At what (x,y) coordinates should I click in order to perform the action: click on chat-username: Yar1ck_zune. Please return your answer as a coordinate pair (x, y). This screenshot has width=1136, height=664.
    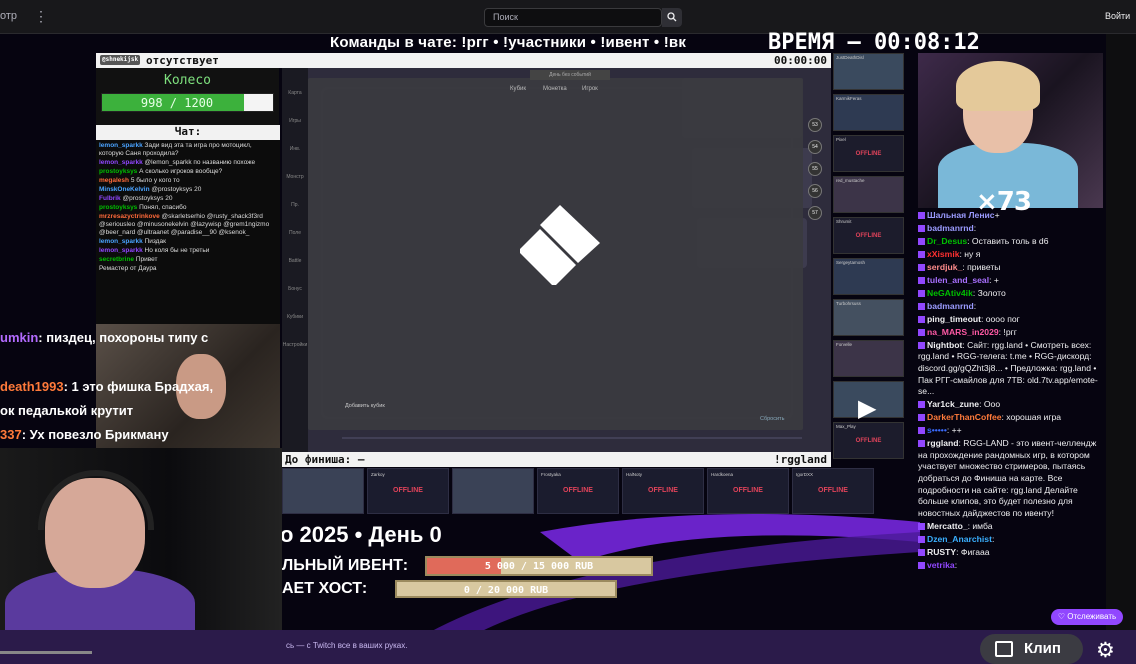
    Looking at the image, I should click on (953, 404).